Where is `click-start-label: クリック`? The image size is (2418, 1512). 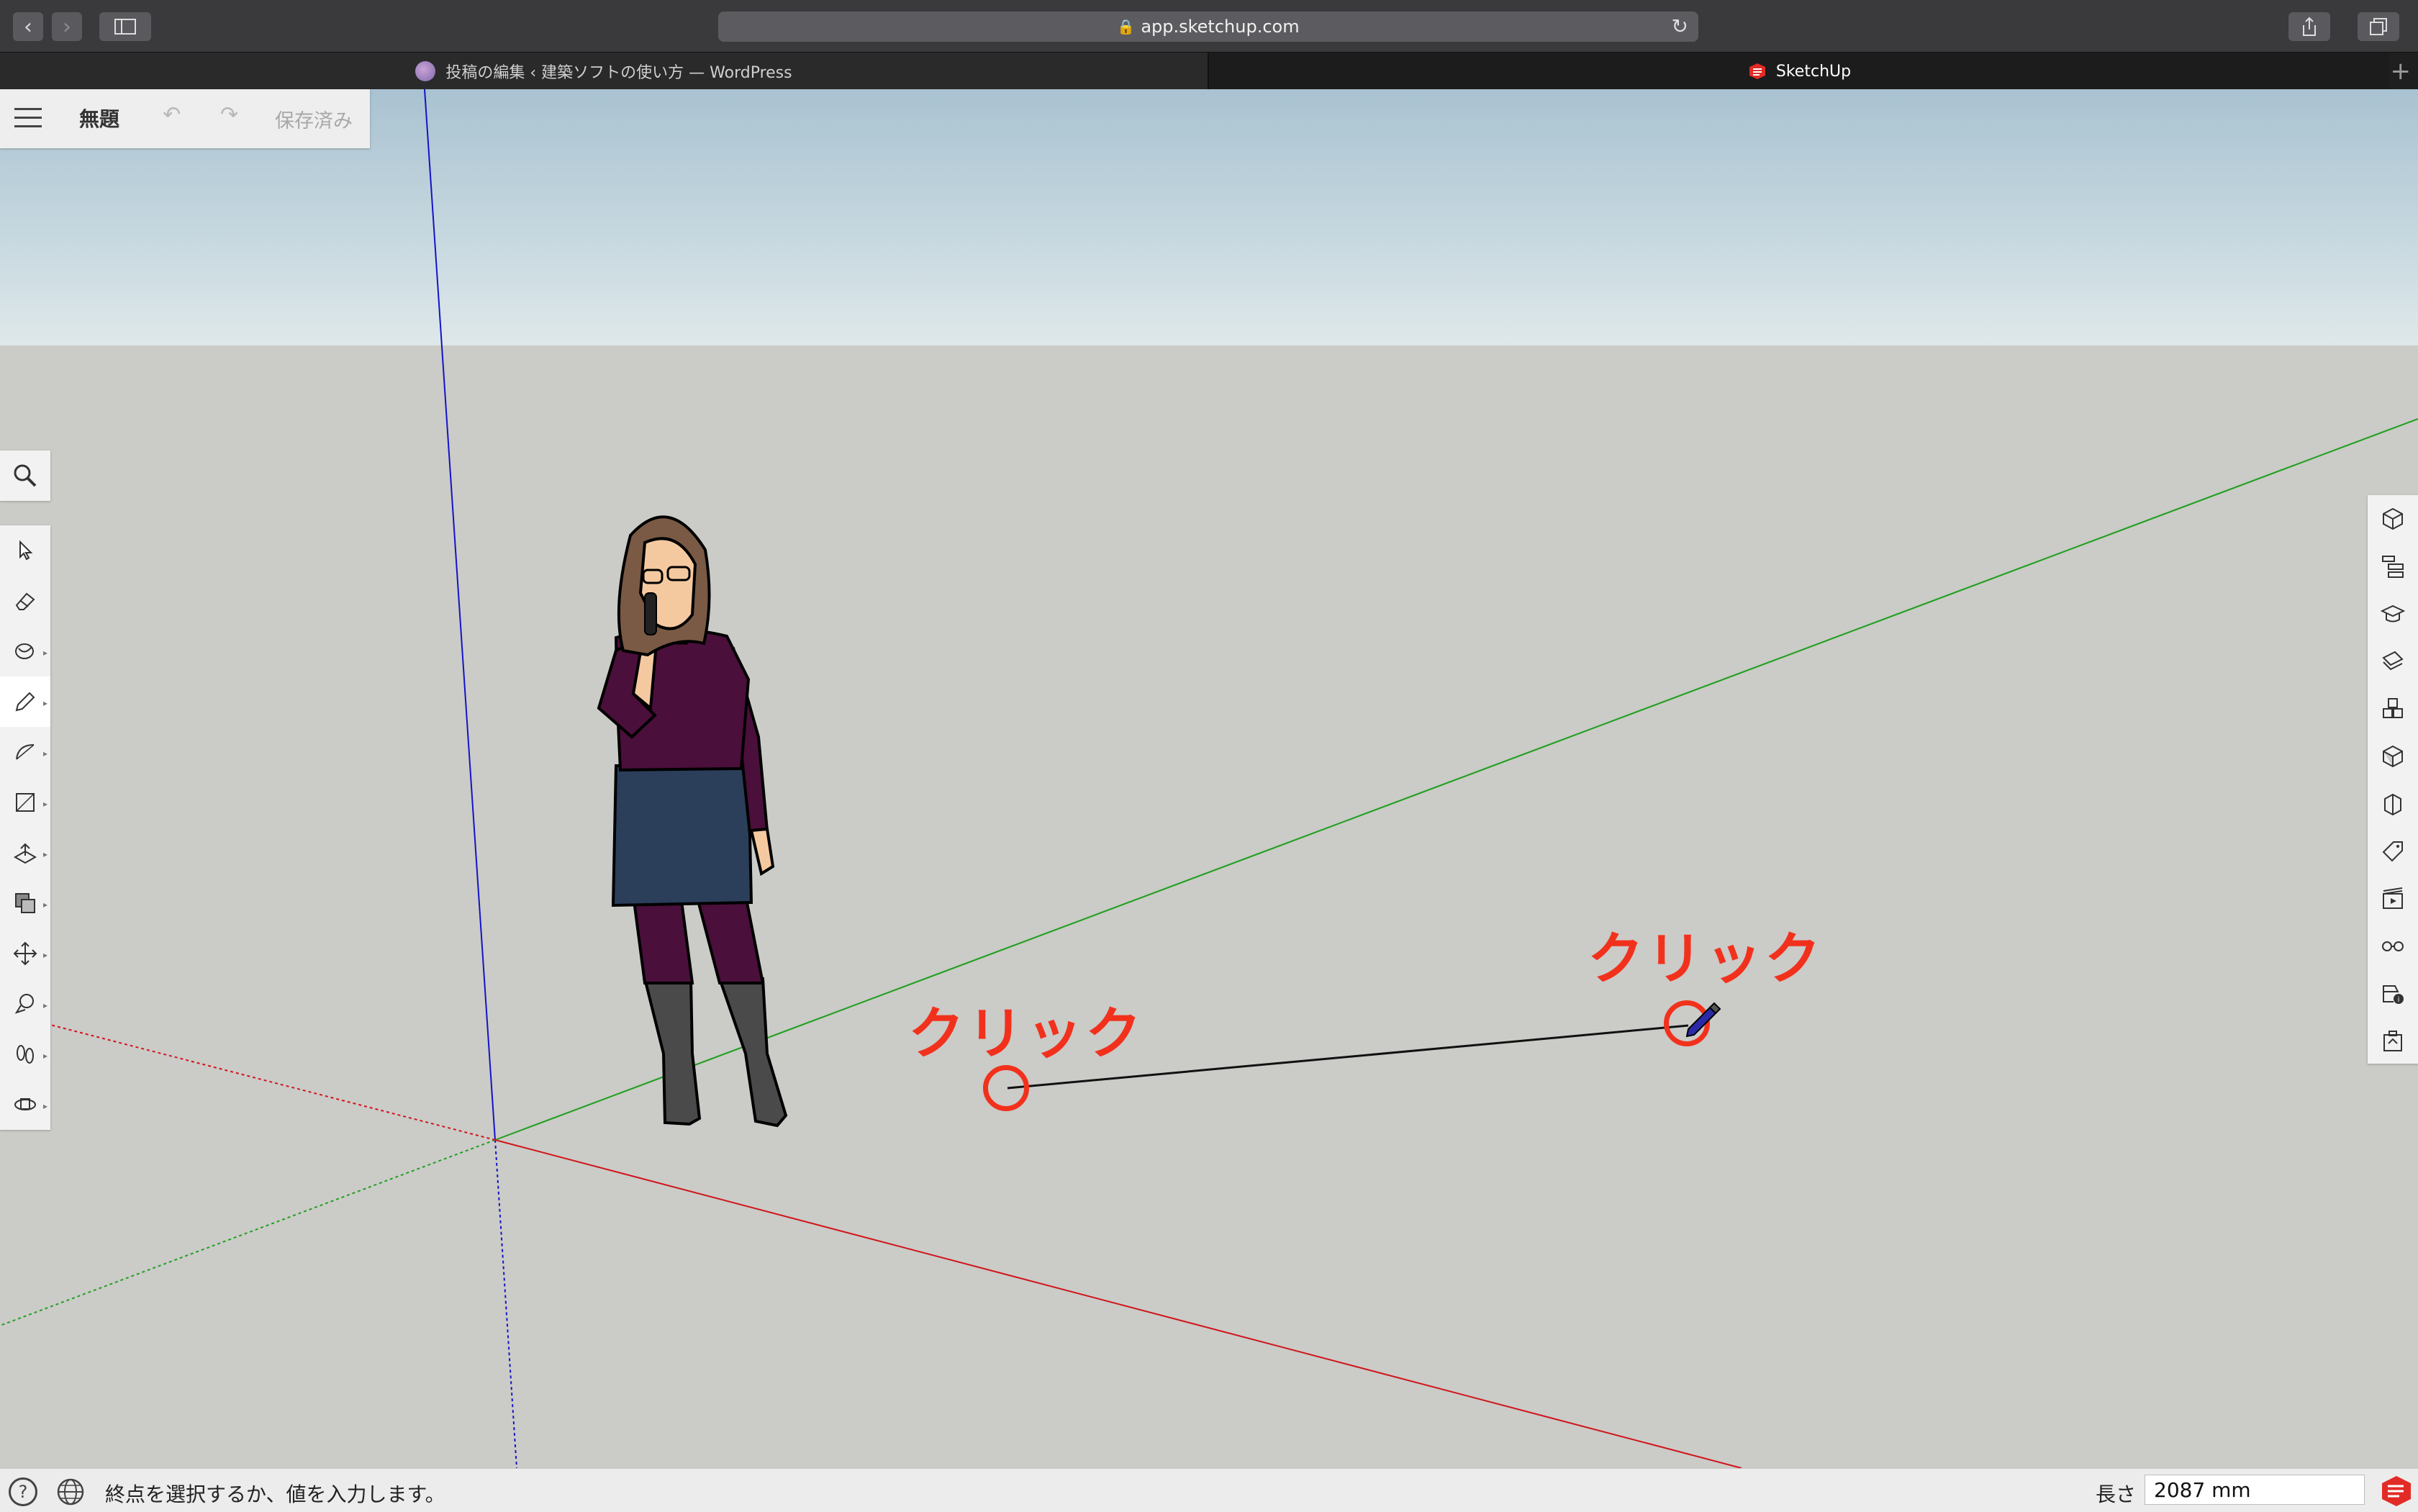
click-start-label: クリック is located at coordinates (1026, 1035).